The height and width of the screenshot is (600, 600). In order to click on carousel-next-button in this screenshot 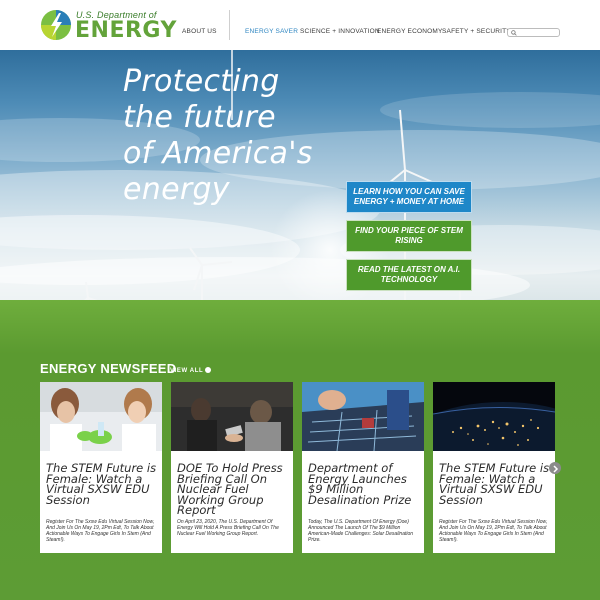, I will do `click(555, 468)`.